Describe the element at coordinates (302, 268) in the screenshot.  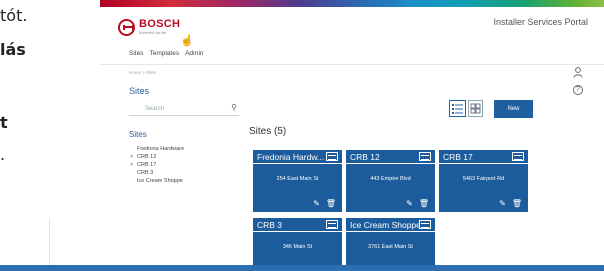
I see `bottom-status-bar` at that location.